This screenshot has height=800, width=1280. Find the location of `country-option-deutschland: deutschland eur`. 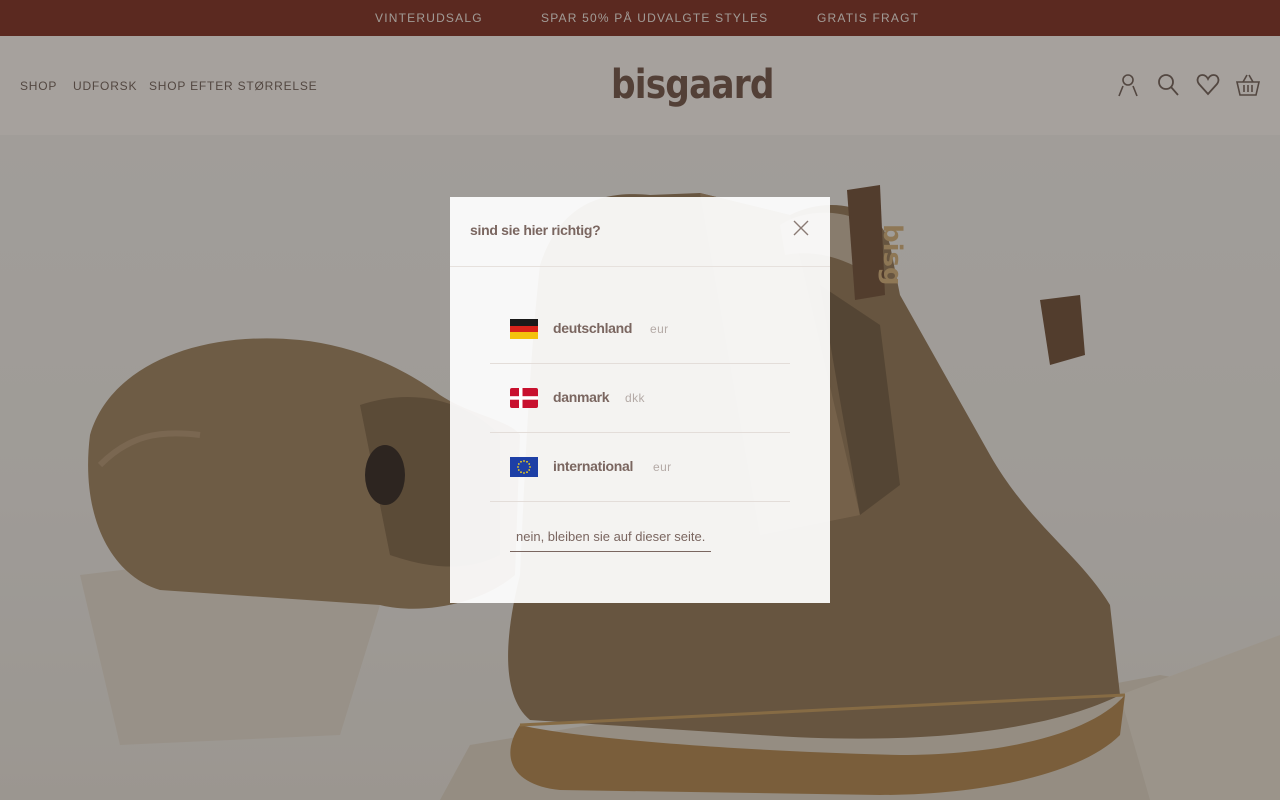

country-option-deutschland: deutschland eur is located at coordinates (640, 329).